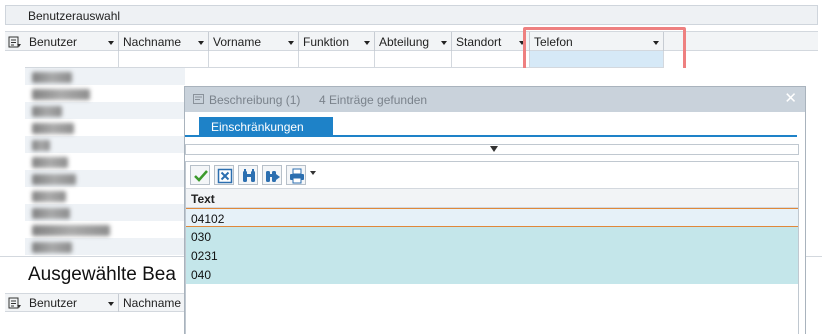 This screenshot has width=822, height=334. Describe the element at coordinates (495, 99) in the screenshot. I see `dialog-title-bar: Beschreibung (1) 4 Einträge gefunden ✕` at that location.